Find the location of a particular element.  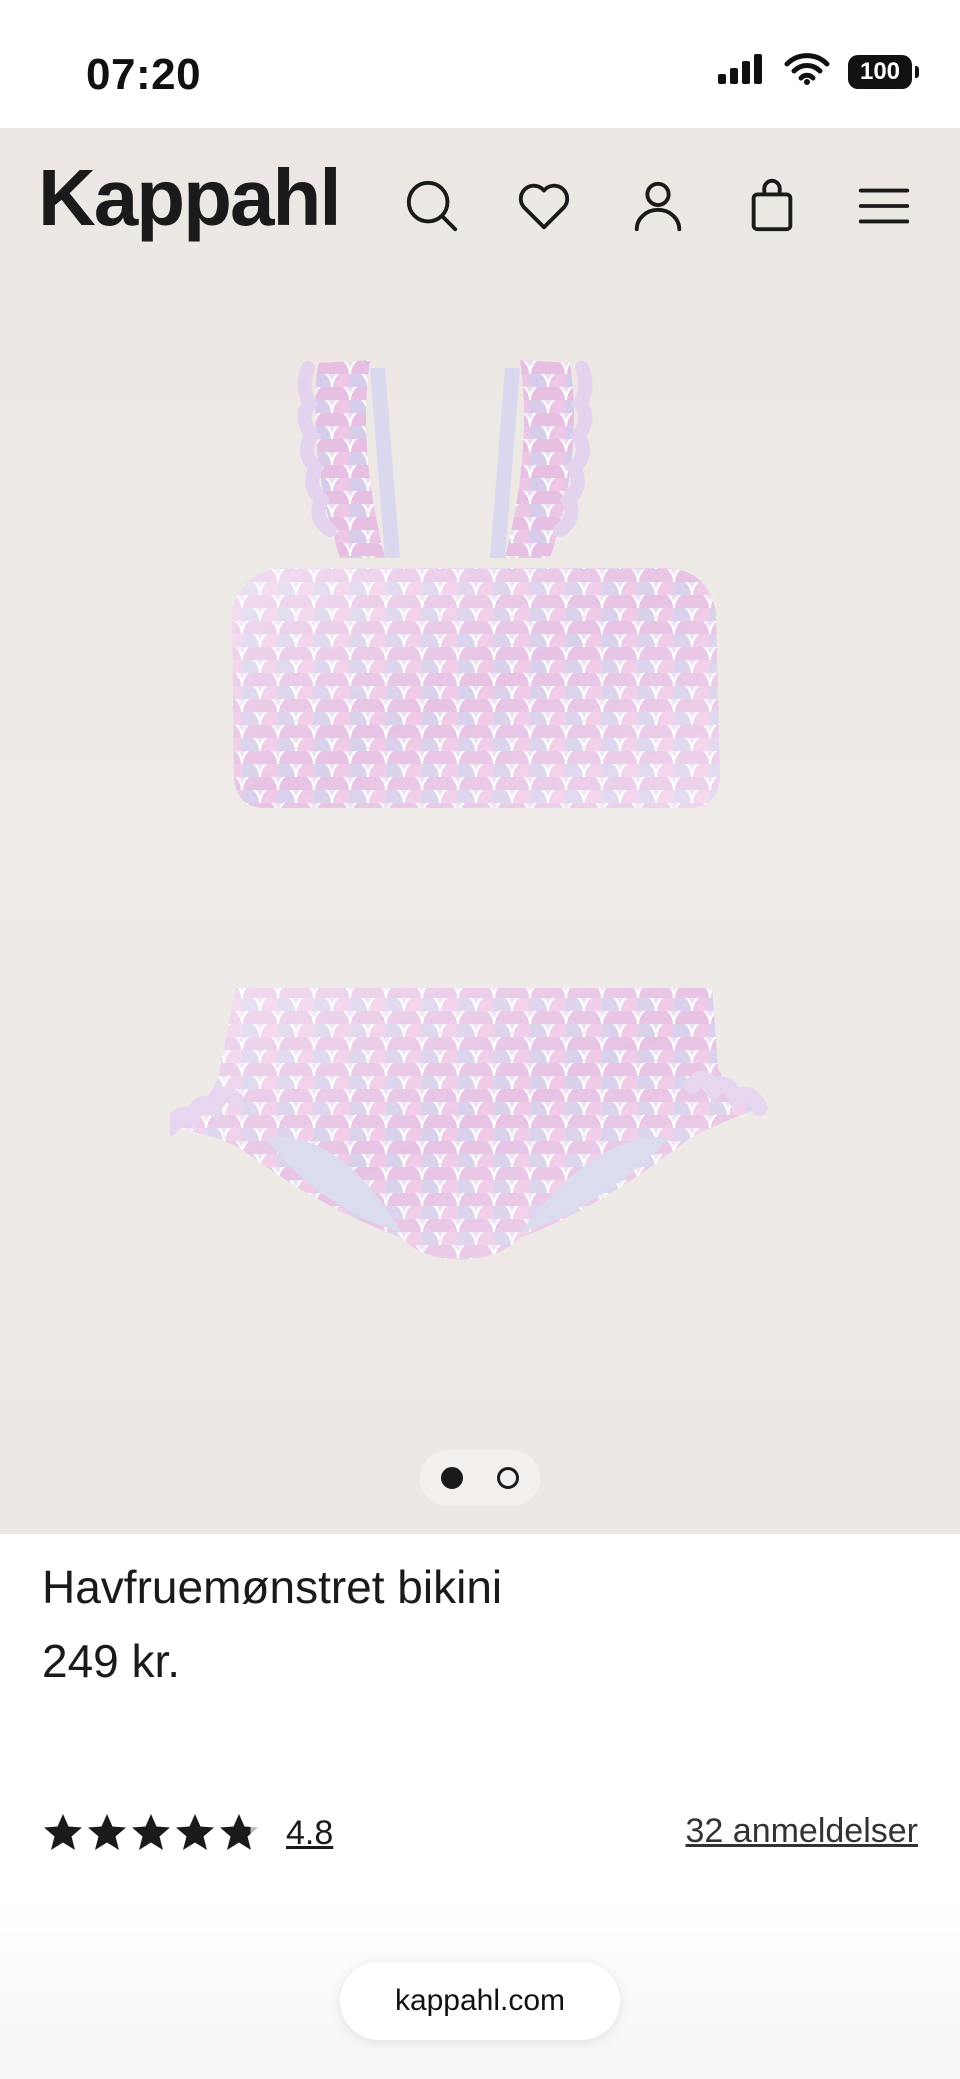

search-icon is located at coordinates (432, 206).